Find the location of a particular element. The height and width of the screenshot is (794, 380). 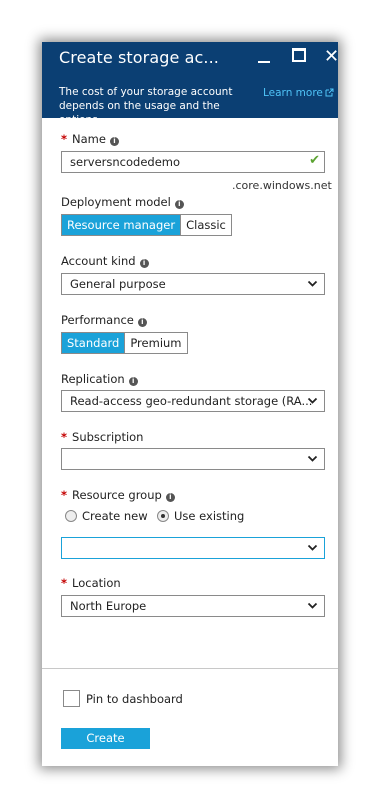

premium-option: Premium is located at coordinates (155, 343).